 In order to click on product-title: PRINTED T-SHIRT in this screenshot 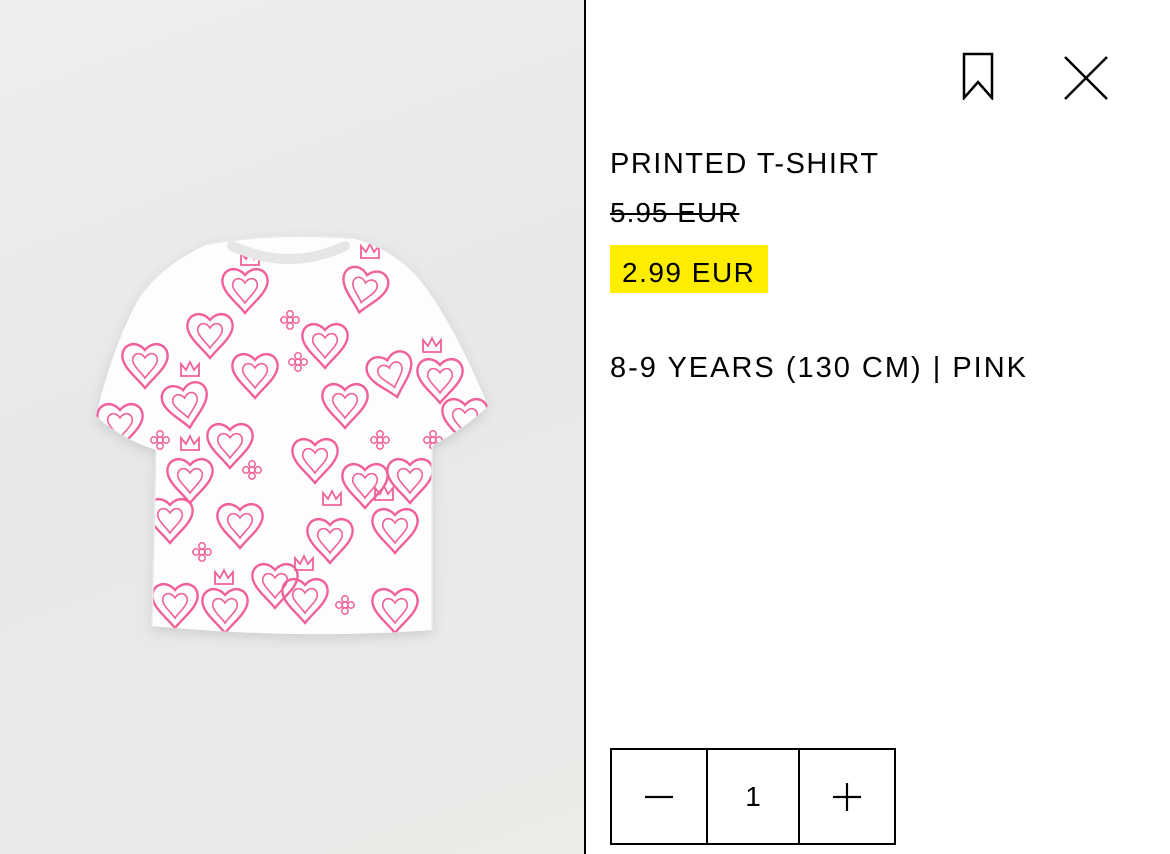, I will do `click(745, 164)`.